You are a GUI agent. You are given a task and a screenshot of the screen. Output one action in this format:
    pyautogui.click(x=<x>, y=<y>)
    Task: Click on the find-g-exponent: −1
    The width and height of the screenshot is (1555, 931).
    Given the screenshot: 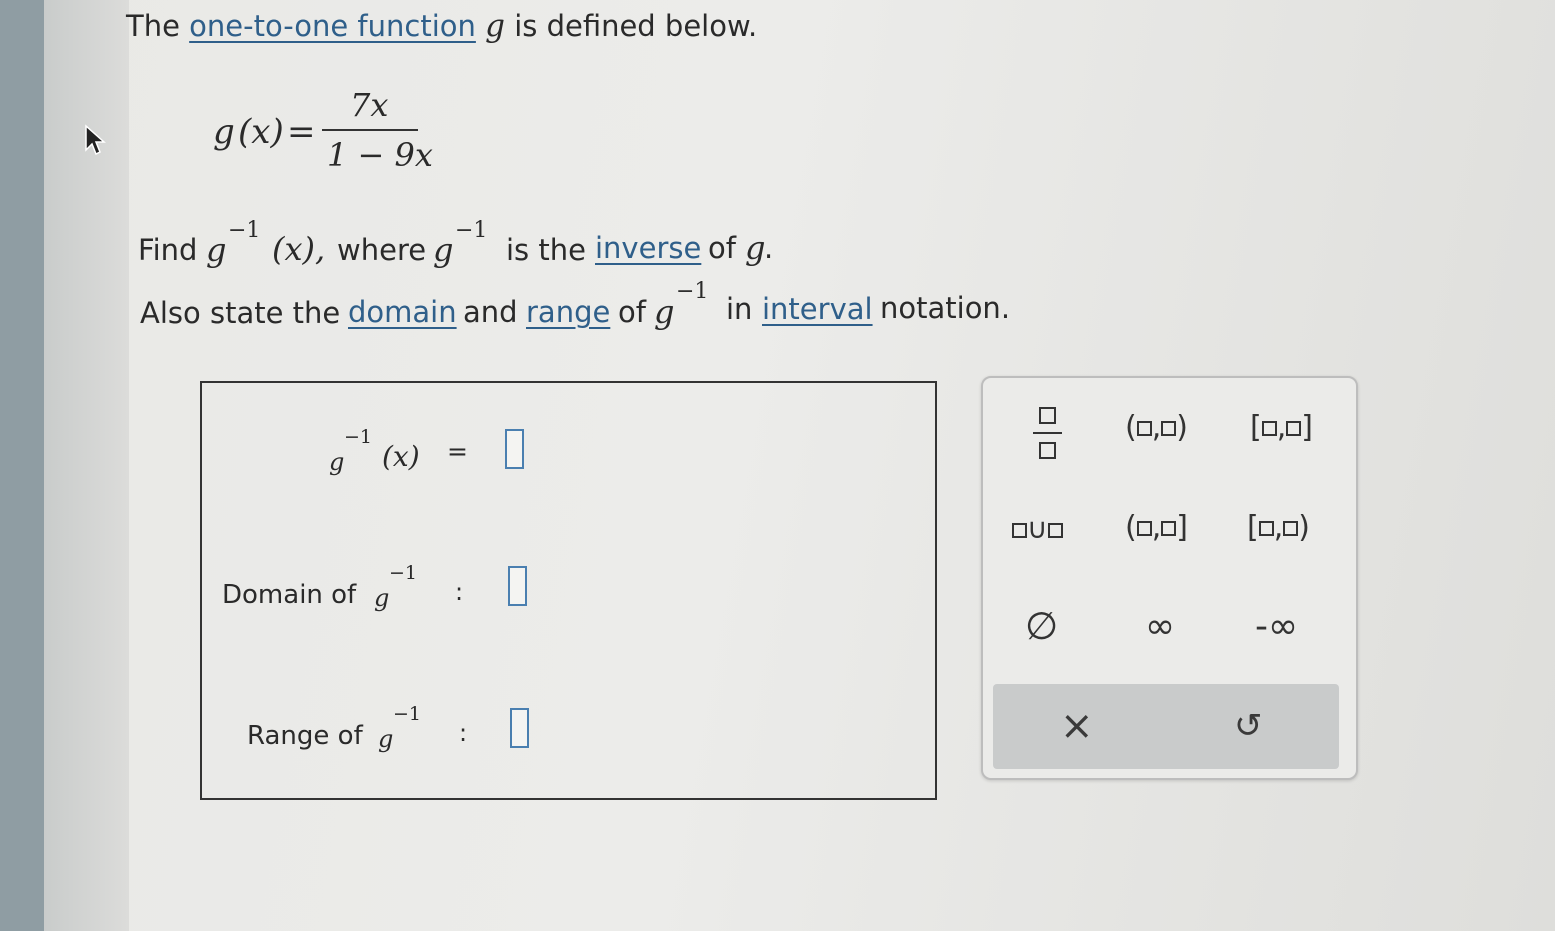 What is the action you would take?
    pyautogui.click(x=244, y=230)
    